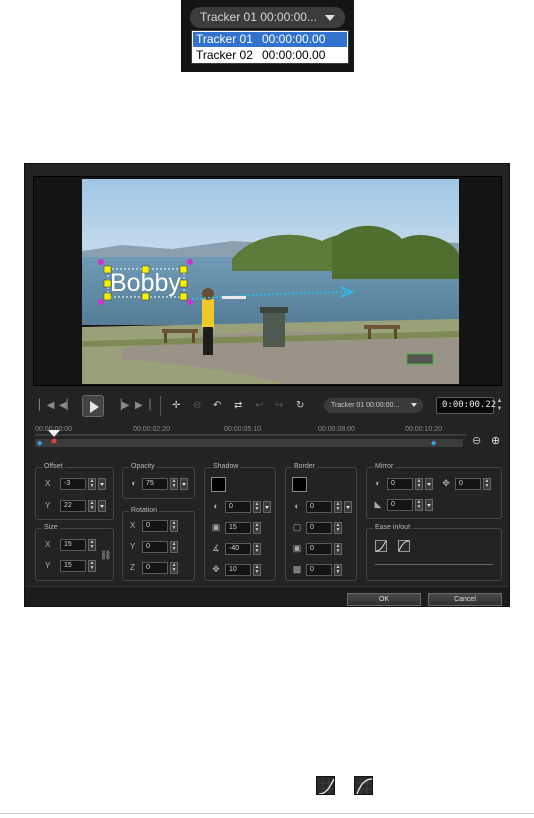 The height and width of the screenshot is (818, 534). What do you see at coordinates (466, 405) in the screenshot?
I see `timecode-field: 0:00:00.22` at bounding box center [466, 405].